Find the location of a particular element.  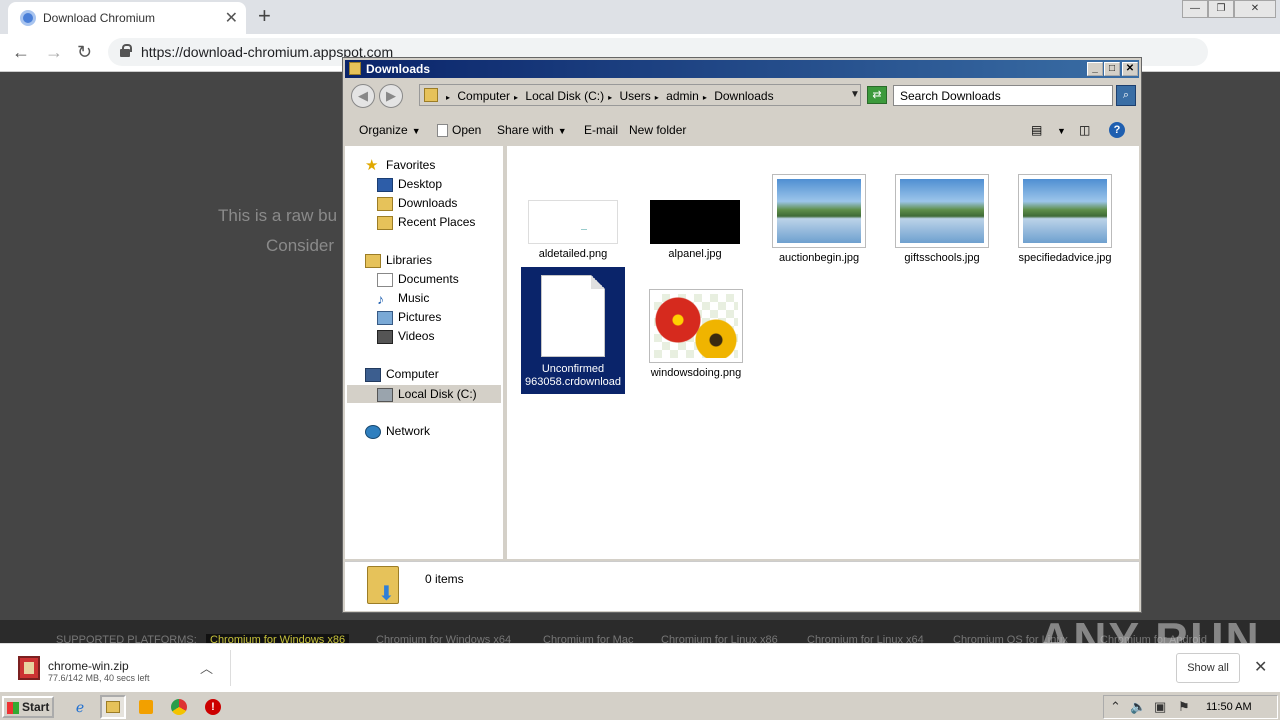

start-button: Start is located at coordinates (28, 707).